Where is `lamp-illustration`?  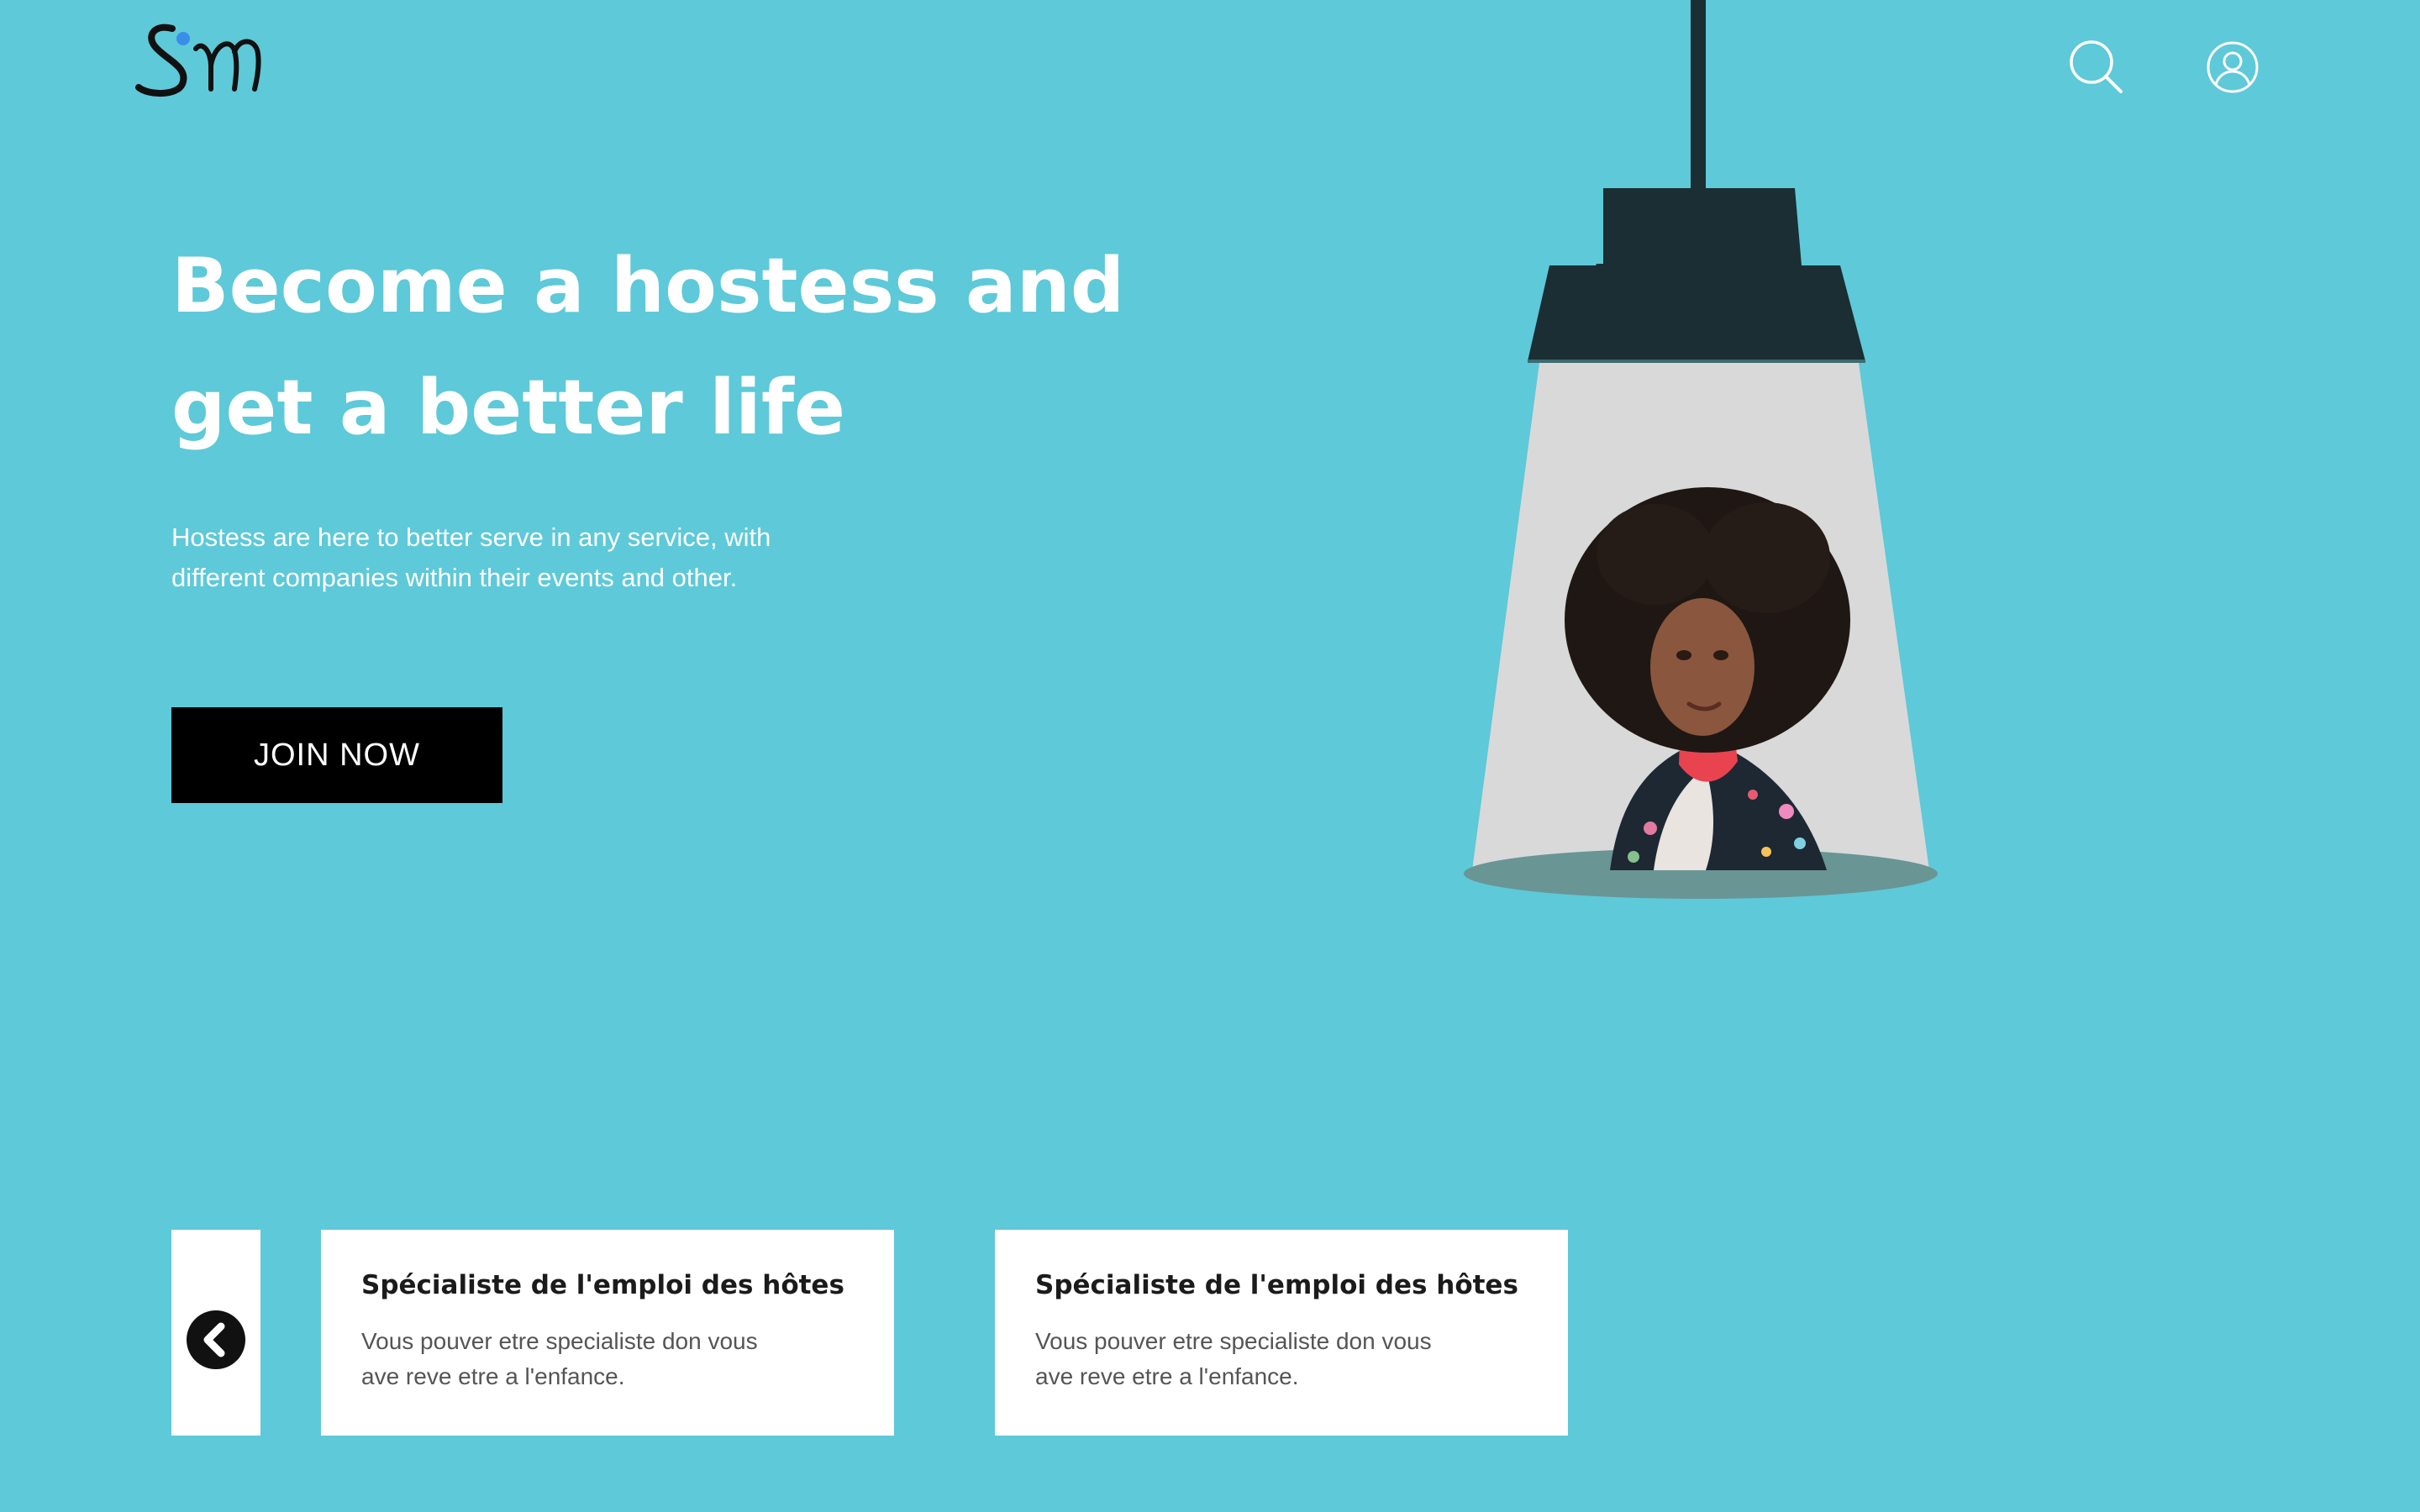
lamp-illustration is located at coordinates (1706, 453).